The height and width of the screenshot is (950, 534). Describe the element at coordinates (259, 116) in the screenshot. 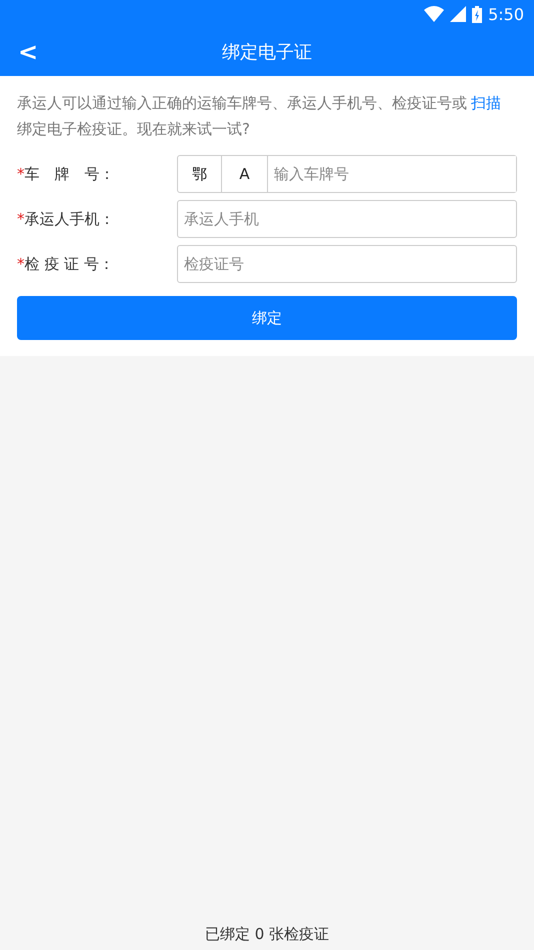

I see `intro-text: 承运人可以通过输入正确的运输车牌号、承运人手机号、检疫证号或 扫描 绑定电子检疫证。现在就来试一试?` at that location.